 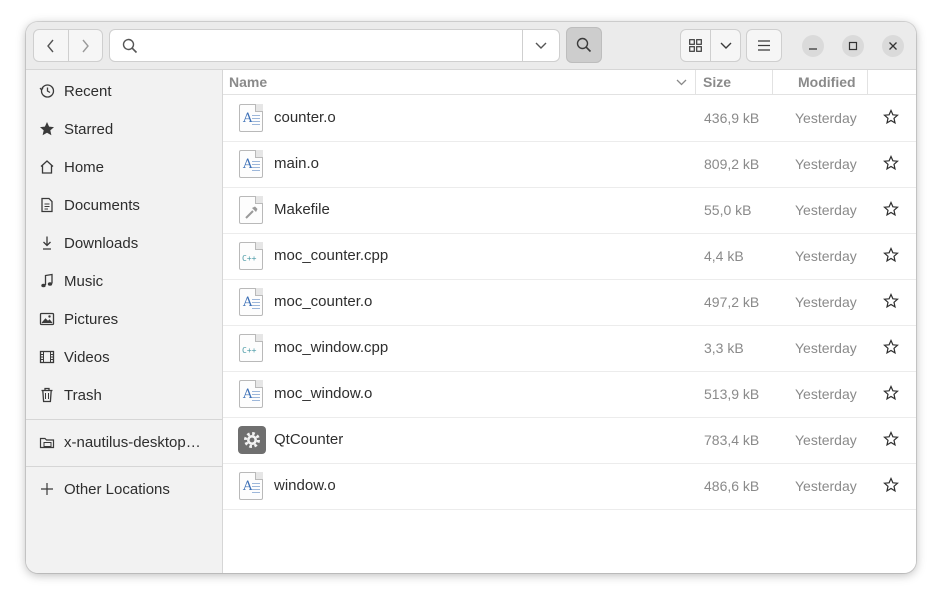 What do you see at coordinates (47, 243) in the screenshot?
I see `downloads-icon` at bounding box center [47, 243].